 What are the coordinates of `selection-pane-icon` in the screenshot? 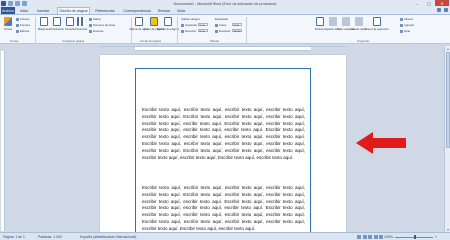 It's located at (377, 21).